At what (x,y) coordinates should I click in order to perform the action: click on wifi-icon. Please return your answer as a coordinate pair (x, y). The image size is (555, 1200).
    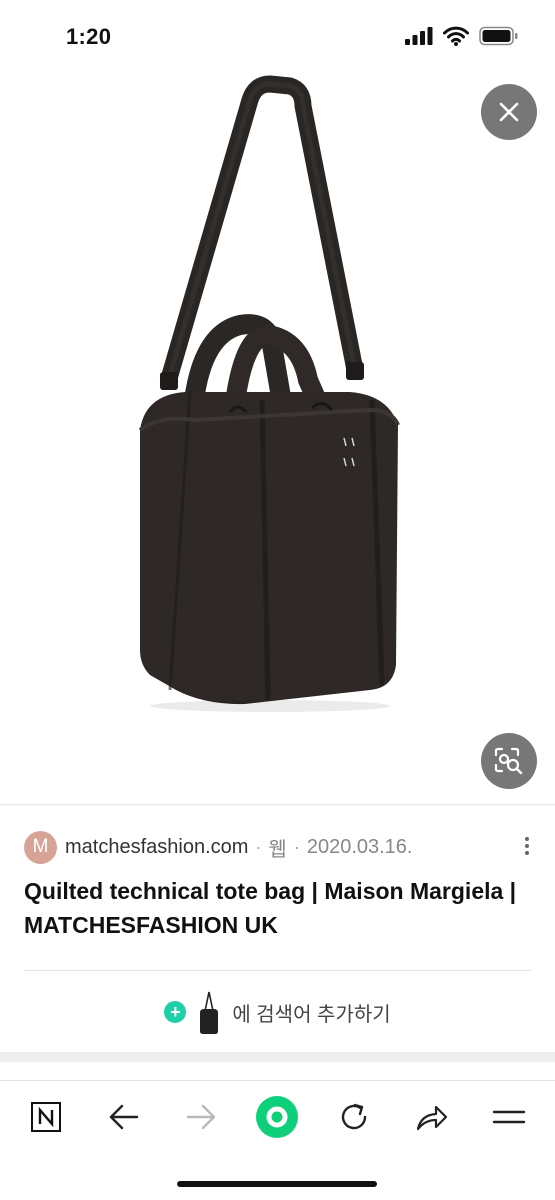
    Looking at the image, I should click on (456, 36).